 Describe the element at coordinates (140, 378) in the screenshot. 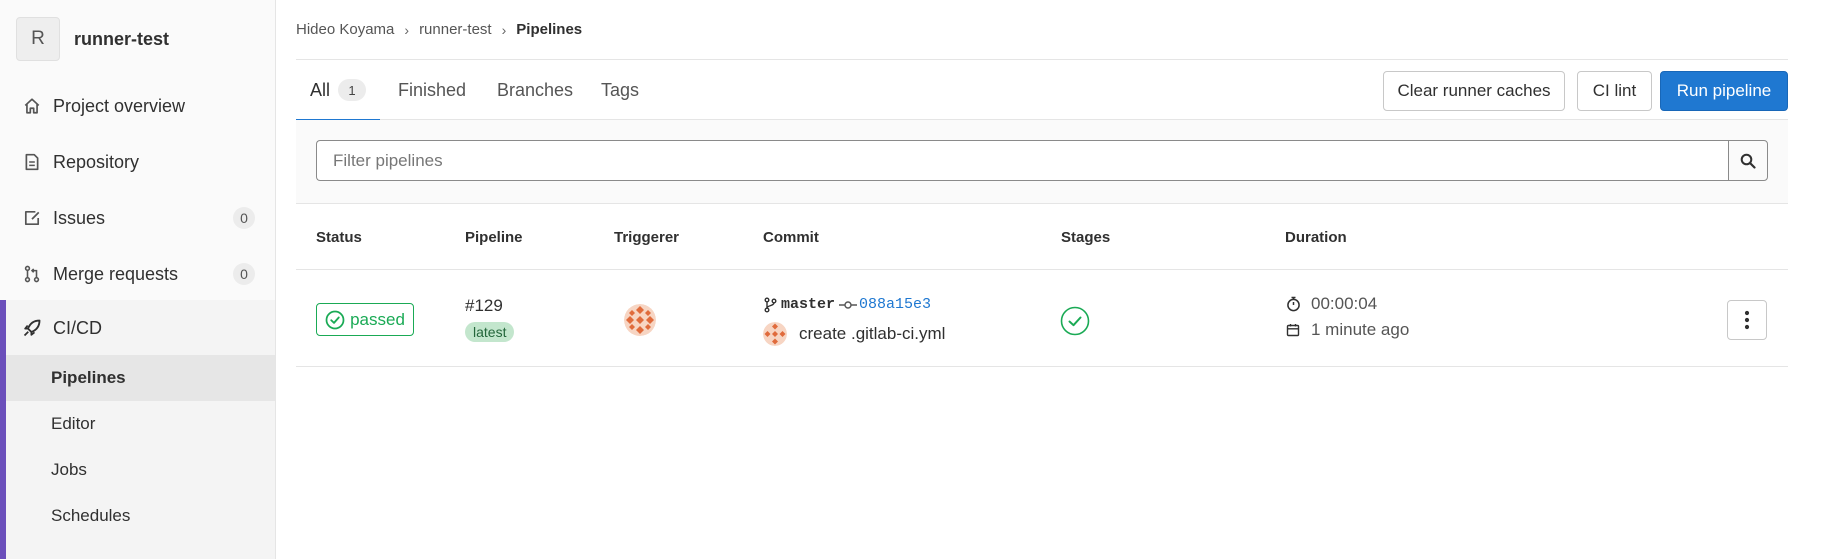

I see `sidebar-subitem-pipelines: Pipelines` at that location.